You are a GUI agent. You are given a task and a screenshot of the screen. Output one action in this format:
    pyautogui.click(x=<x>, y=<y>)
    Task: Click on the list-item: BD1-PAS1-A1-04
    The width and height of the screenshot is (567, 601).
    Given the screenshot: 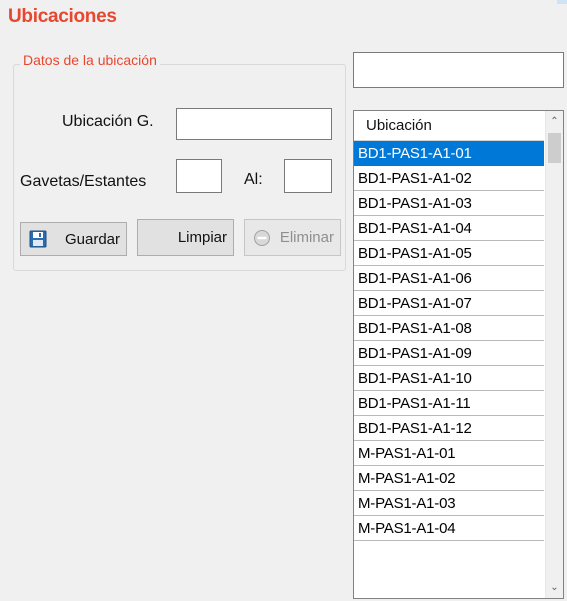 What is the action you would take?
    pyautogui.click(x=449, y=228)
    